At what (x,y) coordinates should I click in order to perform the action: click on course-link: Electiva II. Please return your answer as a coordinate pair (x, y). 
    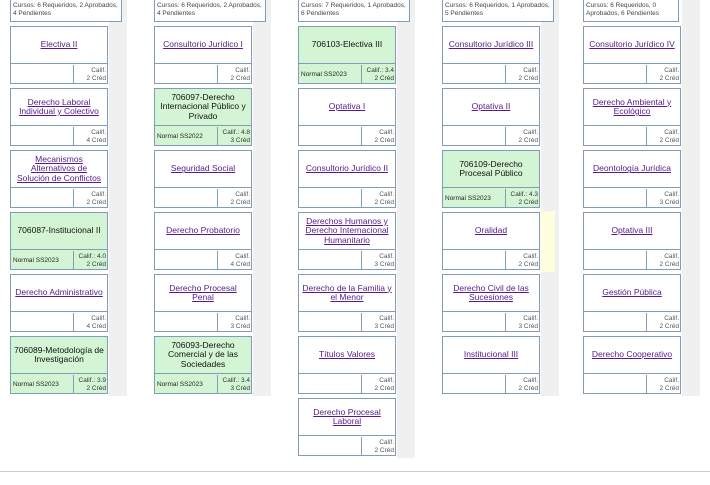
    Looking at the image, I should click on (59, 45).